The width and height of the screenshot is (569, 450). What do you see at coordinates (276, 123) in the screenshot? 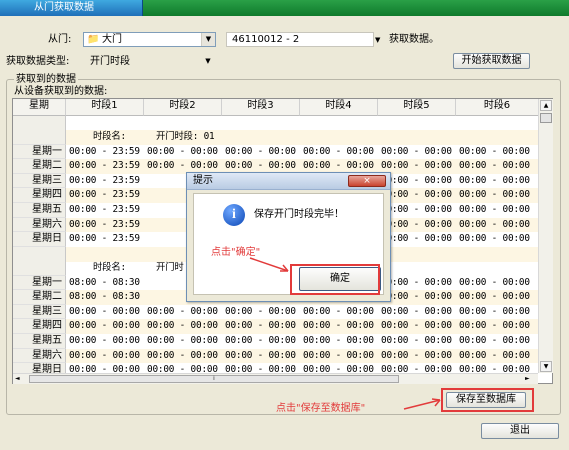
I see `table-row` at bounding box center [276, 123].